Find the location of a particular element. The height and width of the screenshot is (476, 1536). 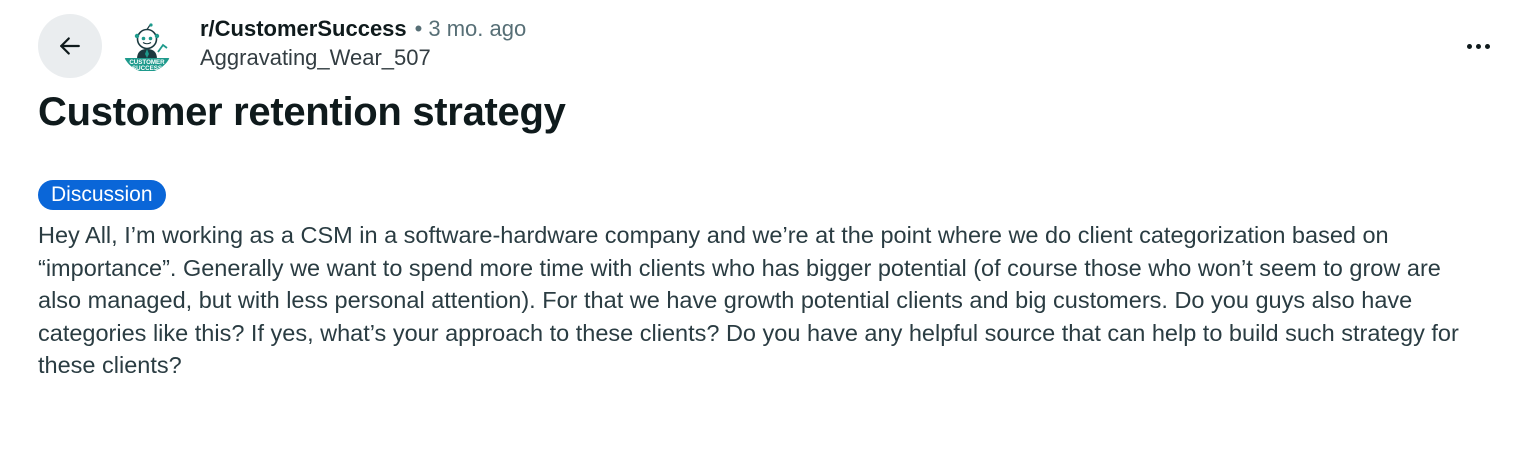

avatar-text-line2: SUCCESS is located at coordinates (147, 68).